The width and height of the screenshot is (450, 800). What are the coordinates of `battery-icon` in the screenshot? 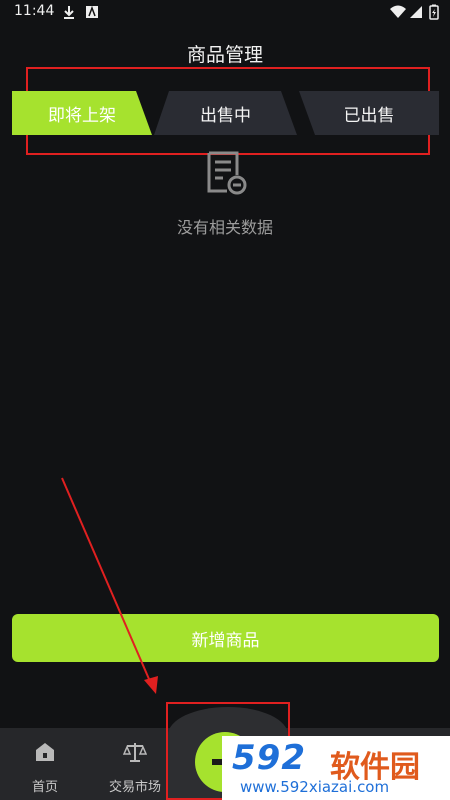 It's located at (434, 12).